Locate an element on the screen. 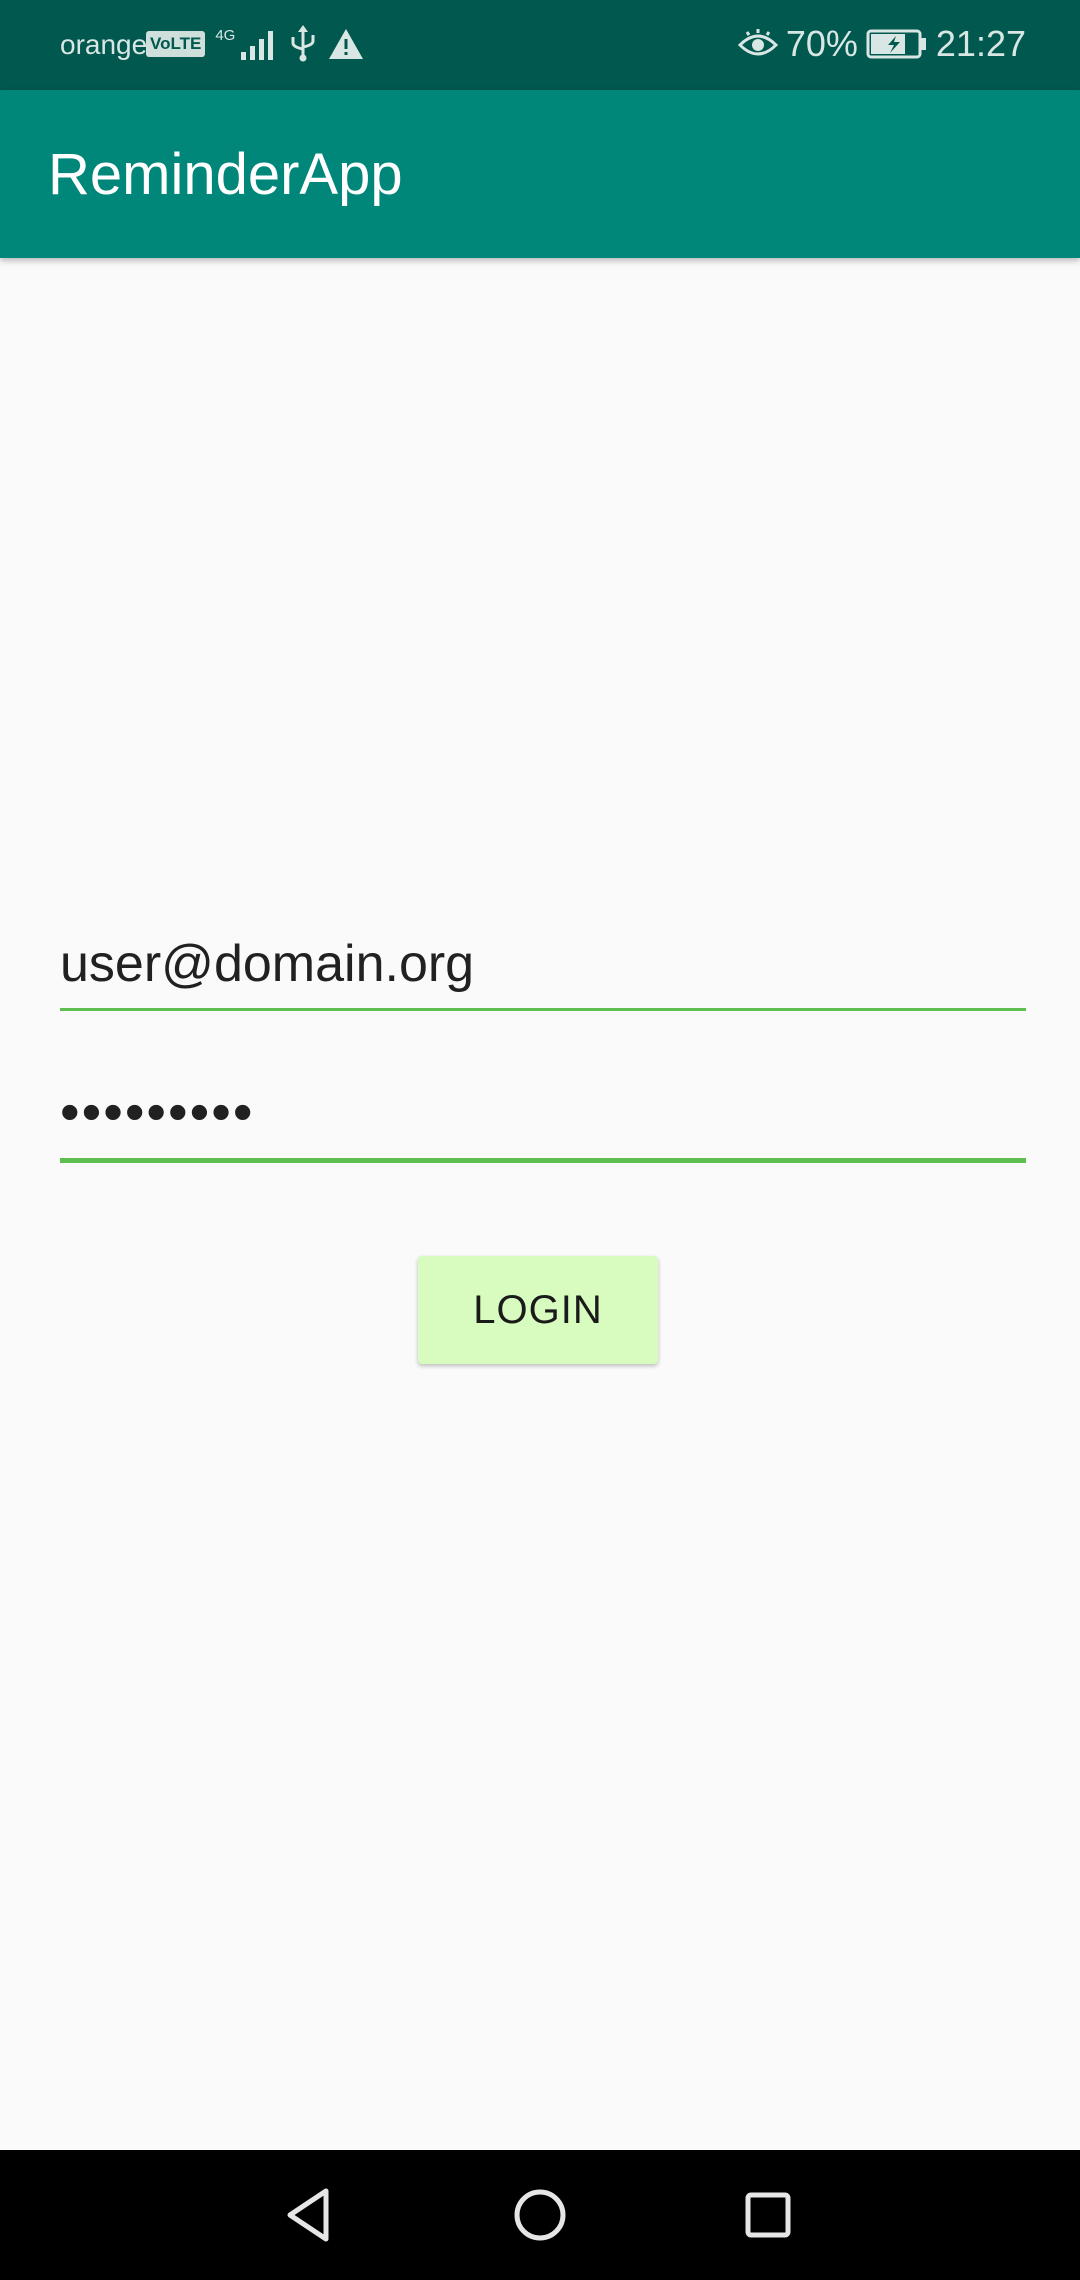  battery-percent: 70% is located at coordinates (821, 43).